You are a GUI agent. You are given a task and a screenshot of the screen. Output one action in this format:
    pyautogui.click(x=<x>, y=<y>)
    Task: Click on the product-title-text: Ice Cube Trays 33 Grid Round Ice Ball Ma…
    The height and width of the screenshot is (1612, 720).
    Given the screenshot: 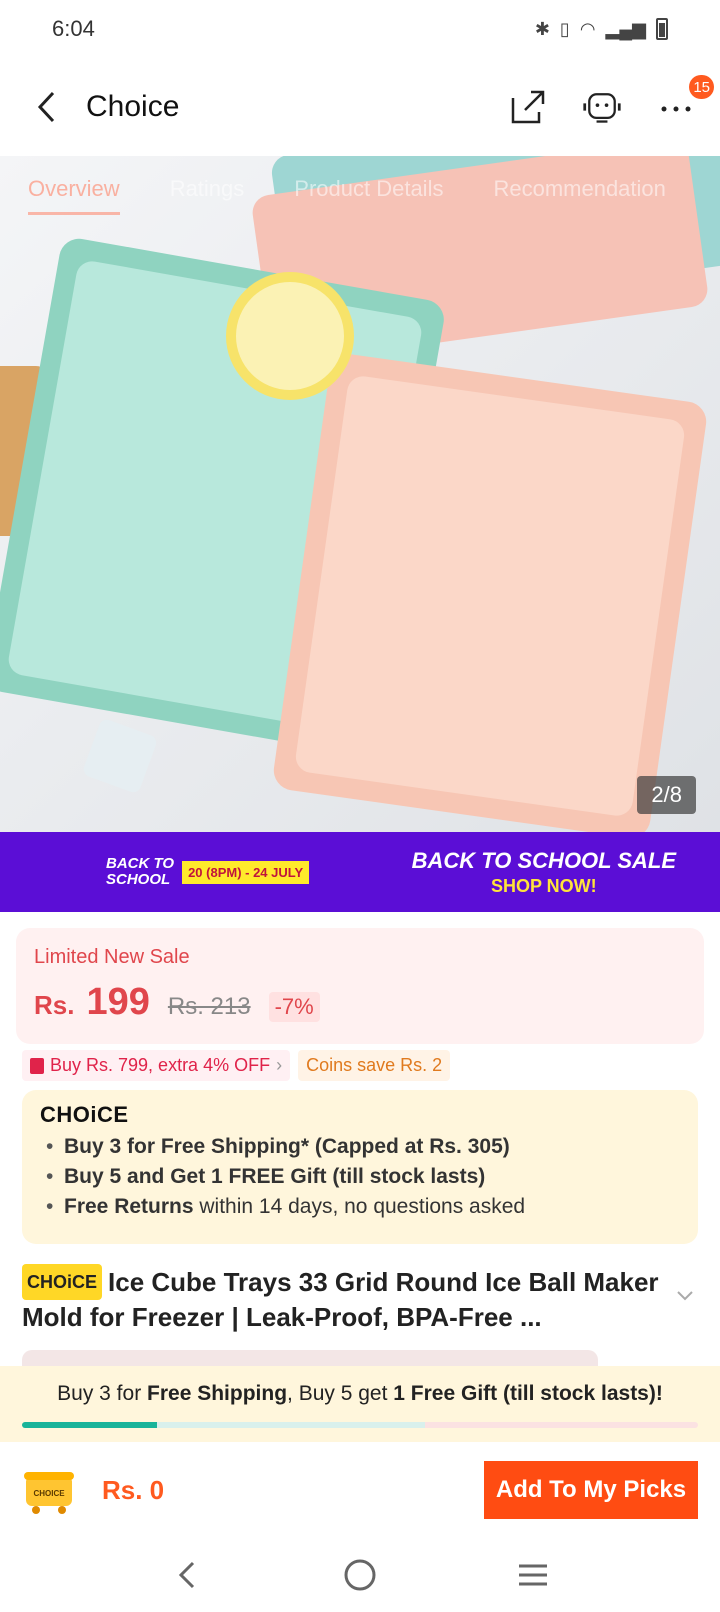 What is the action you would take?
    pyautogui.click(x=340, y=1299)
    